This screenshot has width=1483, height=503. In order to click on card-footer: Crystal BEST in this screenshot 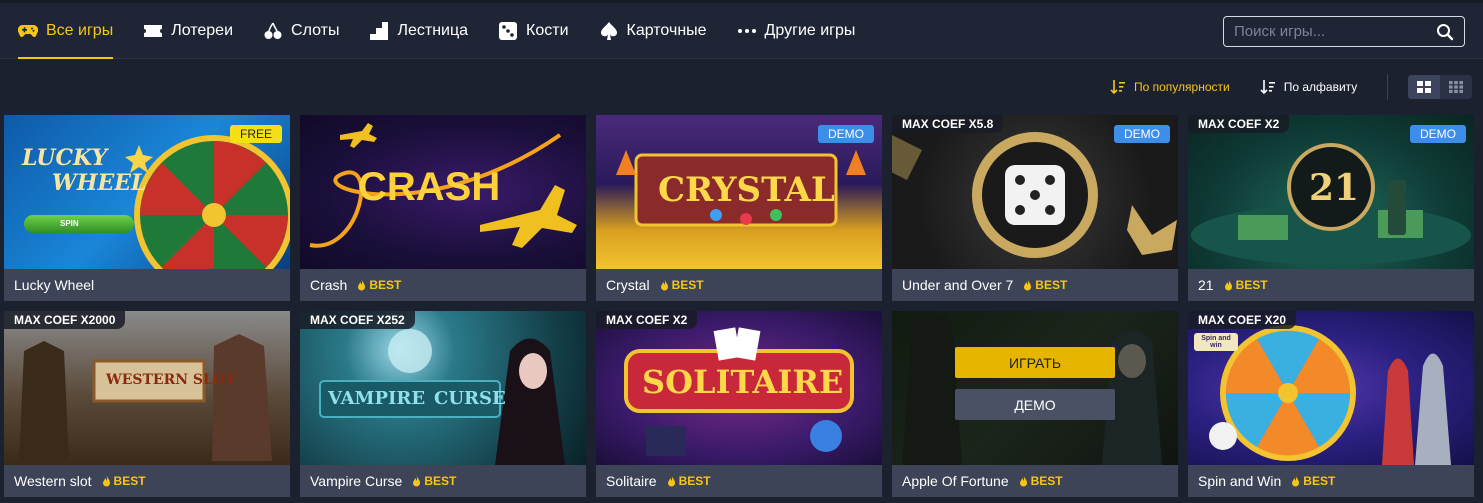, I will do `click(739, 285)`.